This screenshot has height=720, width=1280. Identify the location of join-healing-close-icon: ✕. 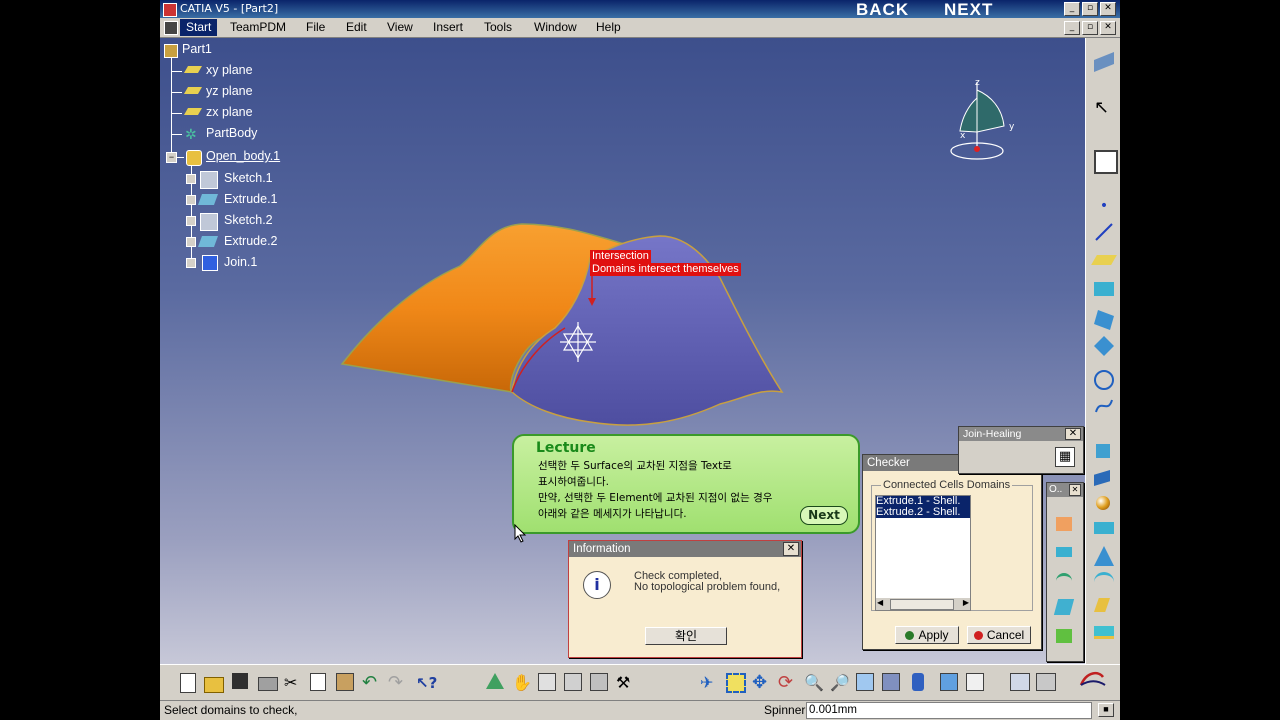
(1073, 434).